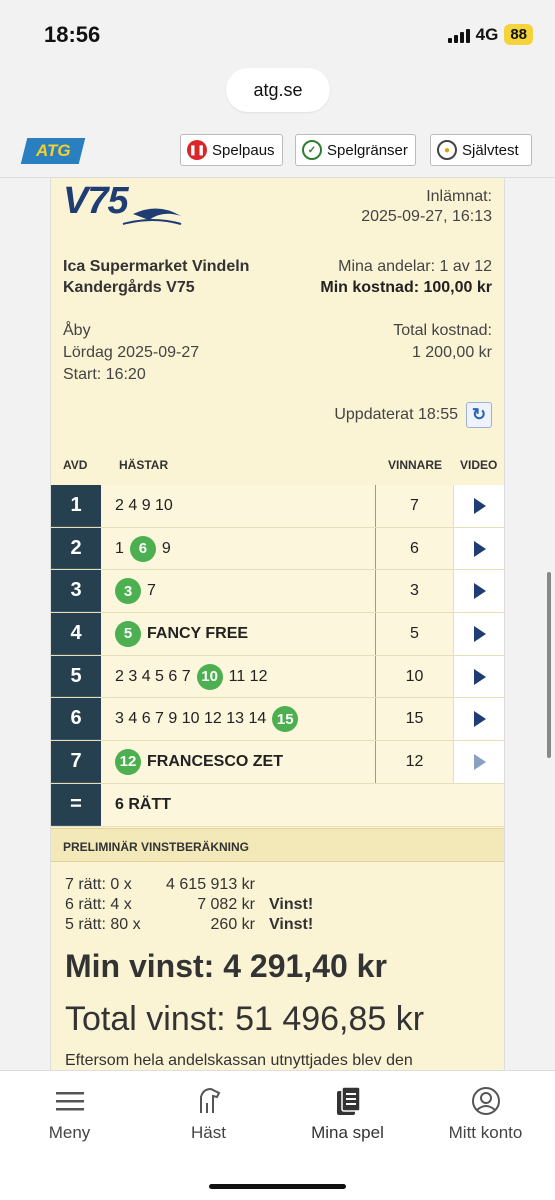 This screenshot has height=1200, width=555. I want to click on total-cost: Total kostnad: 1 200,00 kr, so click(442, 342).